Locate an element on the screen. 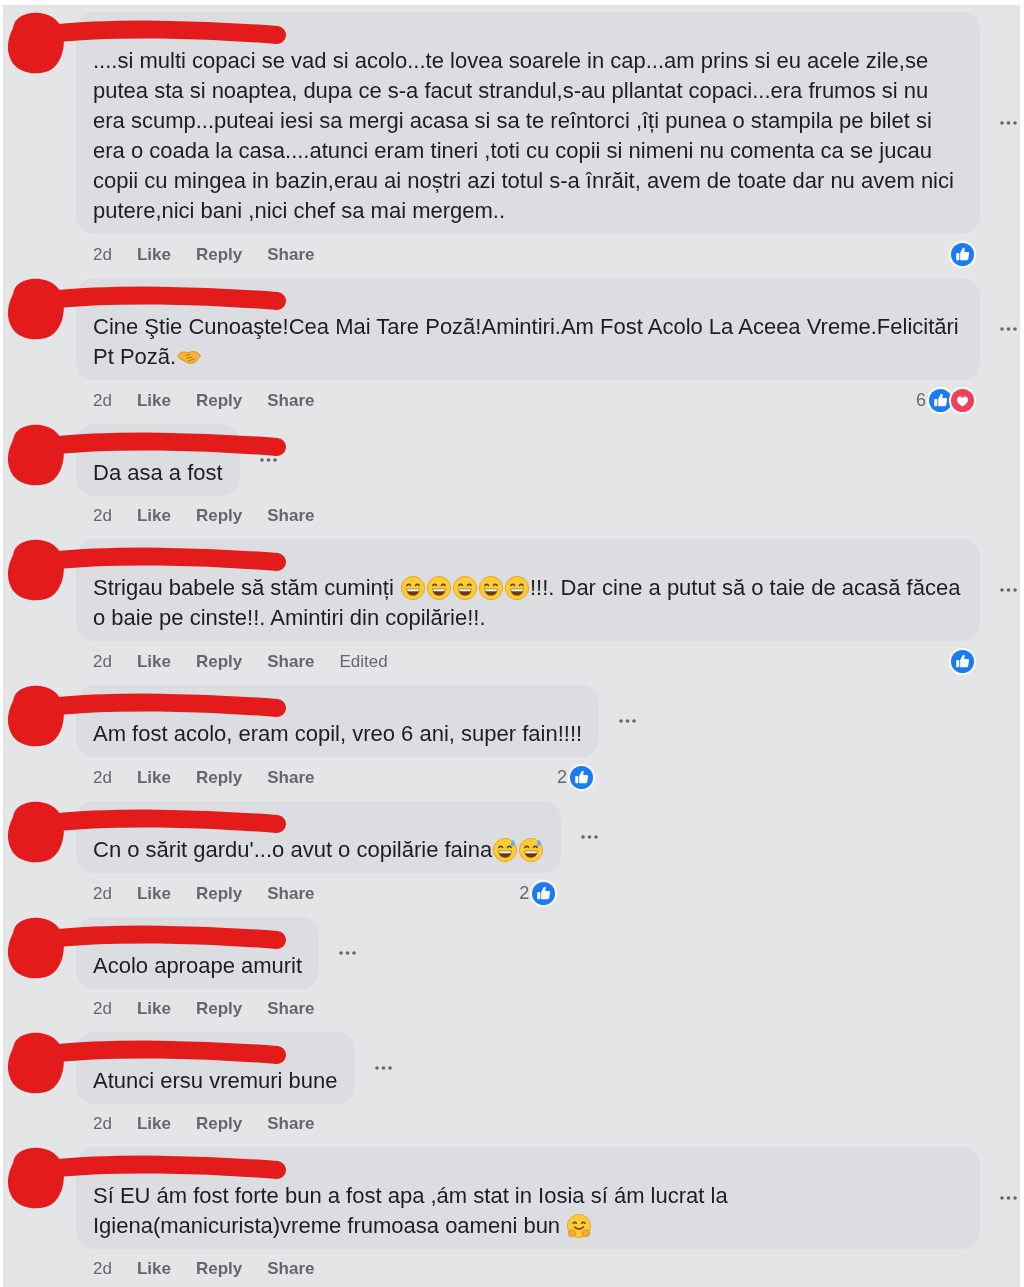 Image resolution: width=1024 pixels, height=1287 pixels. comment-text: Cine Ştie Cunoaşte!Cea Mai Tare Pozã!Amintiri.Am Fost Acolo La Aceea Vreme.Felicitări Pt Pozã. is located at coordinates (526, 342).